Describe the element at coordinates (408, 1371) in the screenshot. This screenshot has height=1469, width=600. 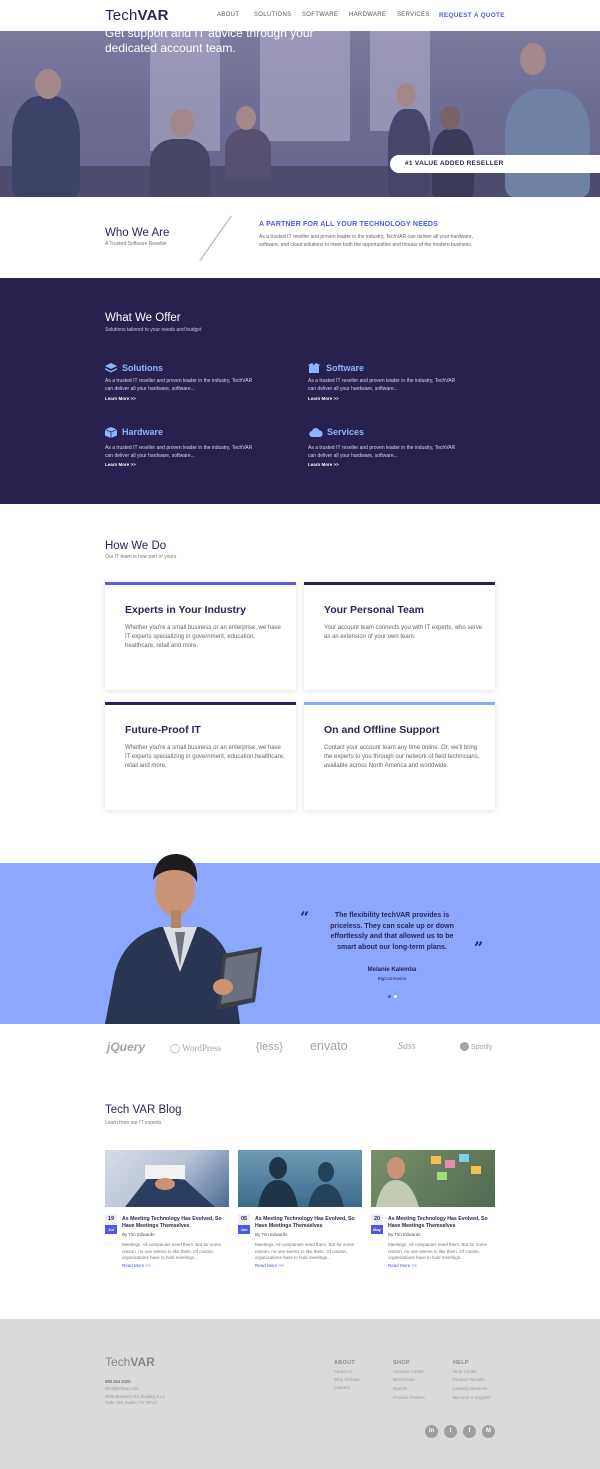
I see `footer-link: Account Center` at that location.